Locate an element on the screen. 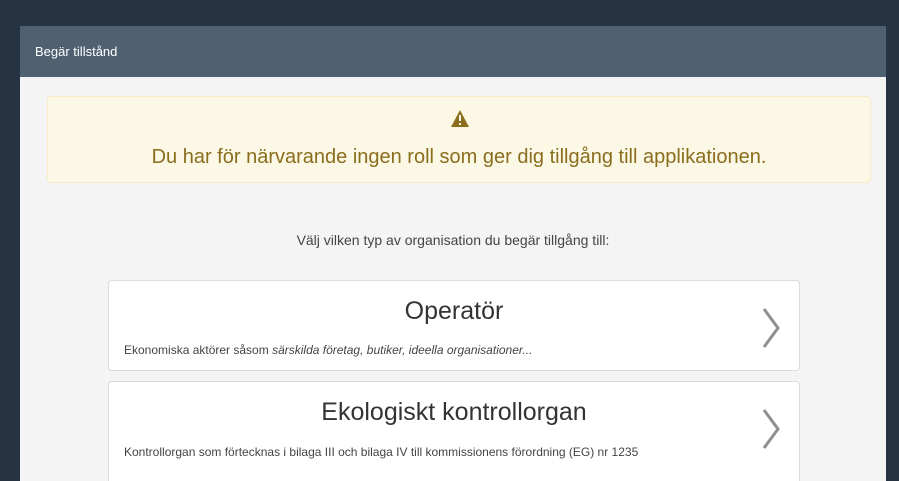 The width and height of the screenshot is (899, 481). panel-title: Begär tillstånd is located at coordinates (453, 51).